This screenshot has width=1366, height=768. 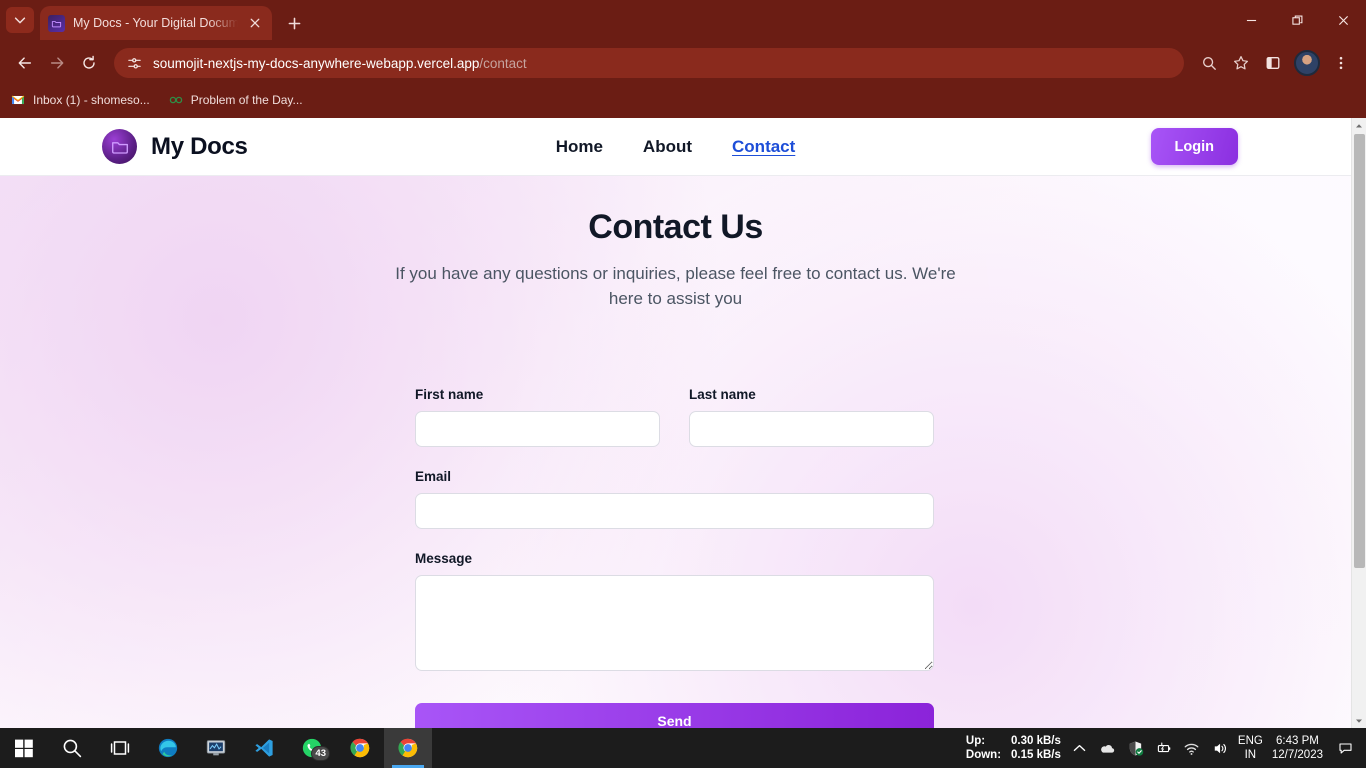 I want to click on side-panel-icon, so click(x=1273, y=63).